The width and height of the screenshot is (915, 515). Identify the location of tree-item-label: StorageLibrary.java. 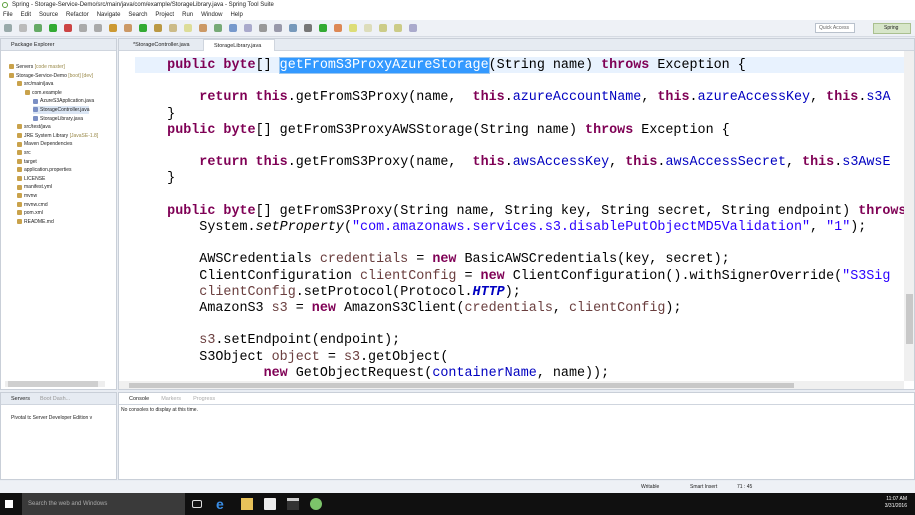
(61, 118).